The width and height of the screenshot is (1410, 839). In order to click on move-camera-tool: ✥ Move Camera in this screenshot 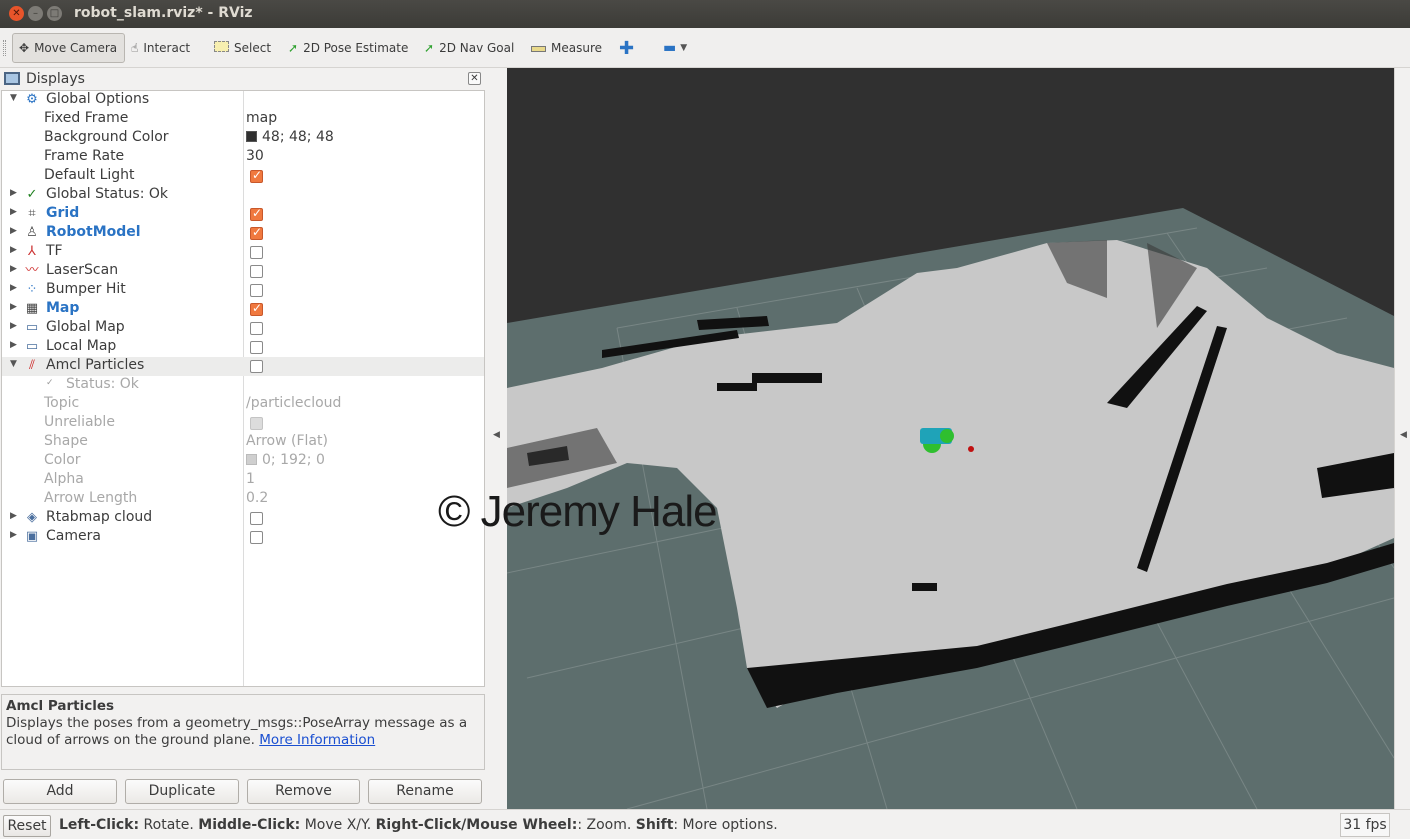, I will do `click(68, 48)`.